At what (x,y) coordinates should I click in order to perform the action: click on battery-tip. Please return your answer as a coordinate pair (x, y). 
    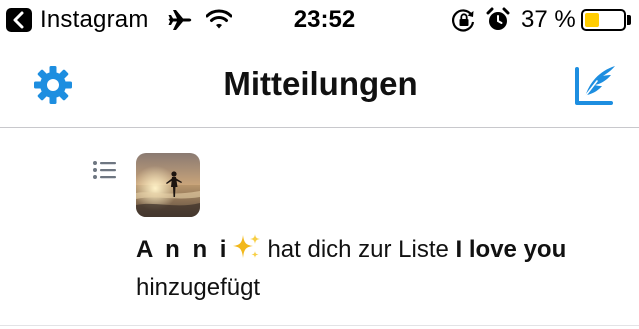
    Looking at the image, I should click on (629, 20).